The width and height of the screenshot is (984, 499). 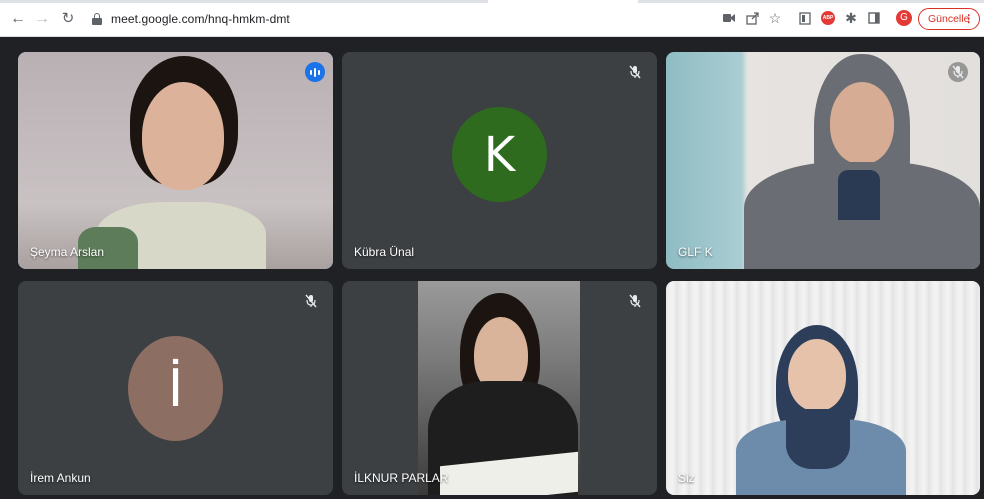 I want to click on extensions-puzzle-icon: ✱, so click(x=851, y=18).